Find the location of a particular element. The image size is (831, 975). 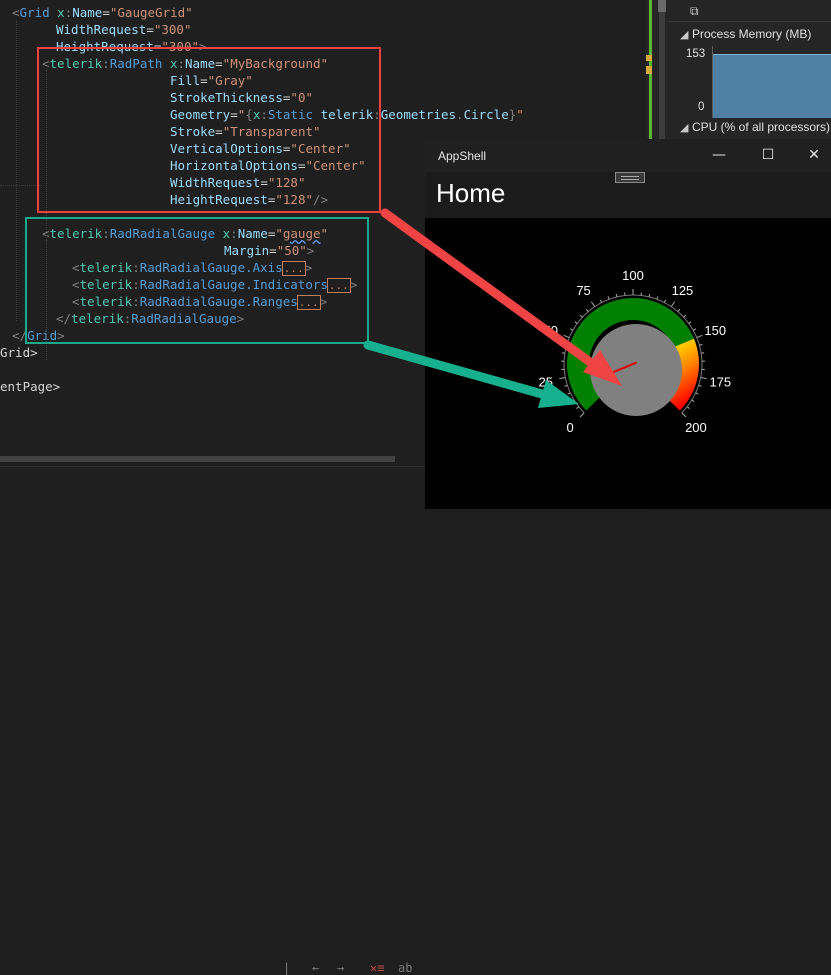

back-arrow-icon: ← is located at coordinates (315, 968).